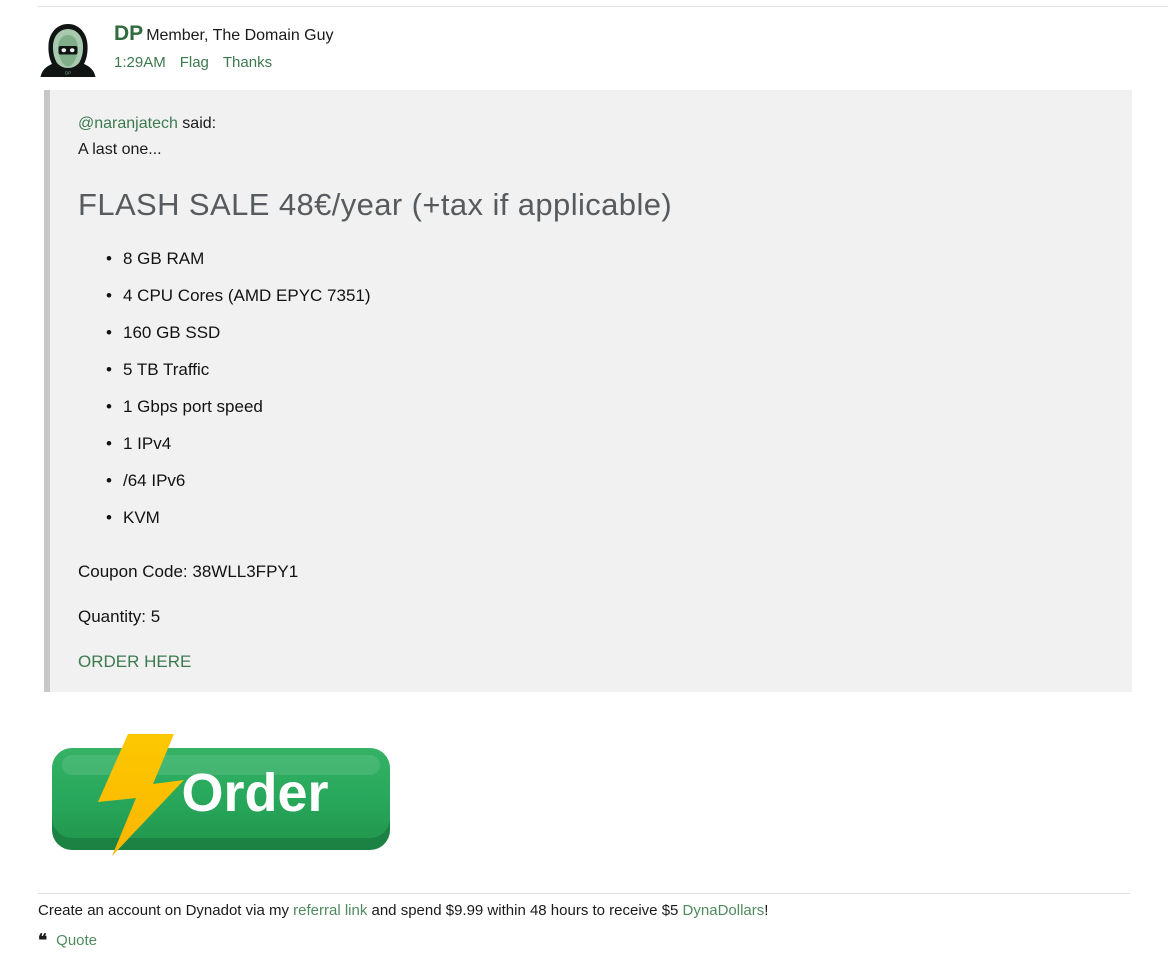 The height and width of the screenshot is (960, 1174). I want to click on referral-link: referral link, so click(330, 910).